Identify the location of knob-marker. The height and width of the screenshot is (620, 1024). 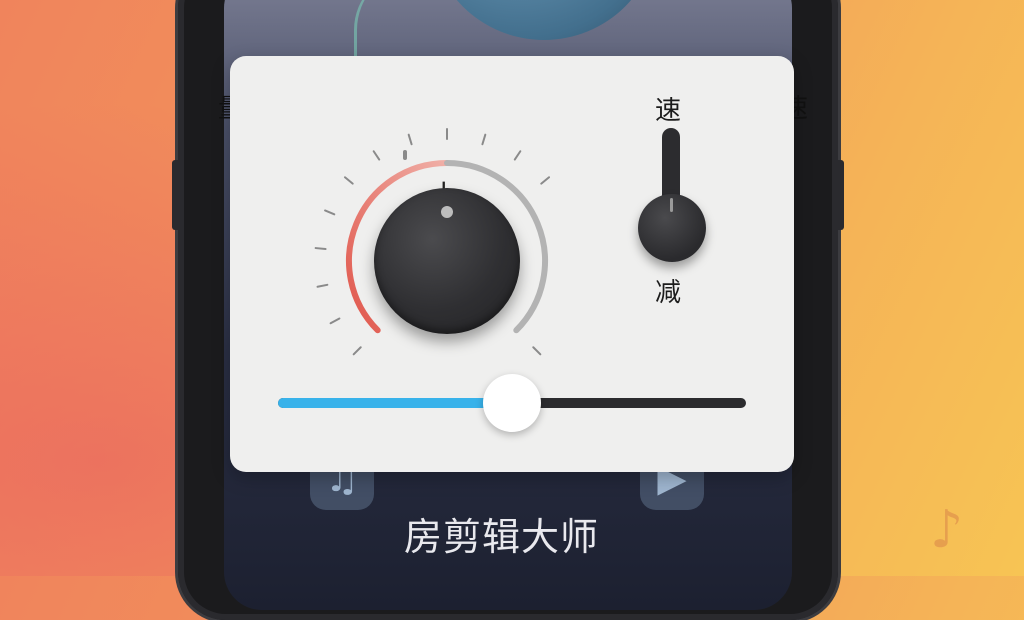
(405, 155).